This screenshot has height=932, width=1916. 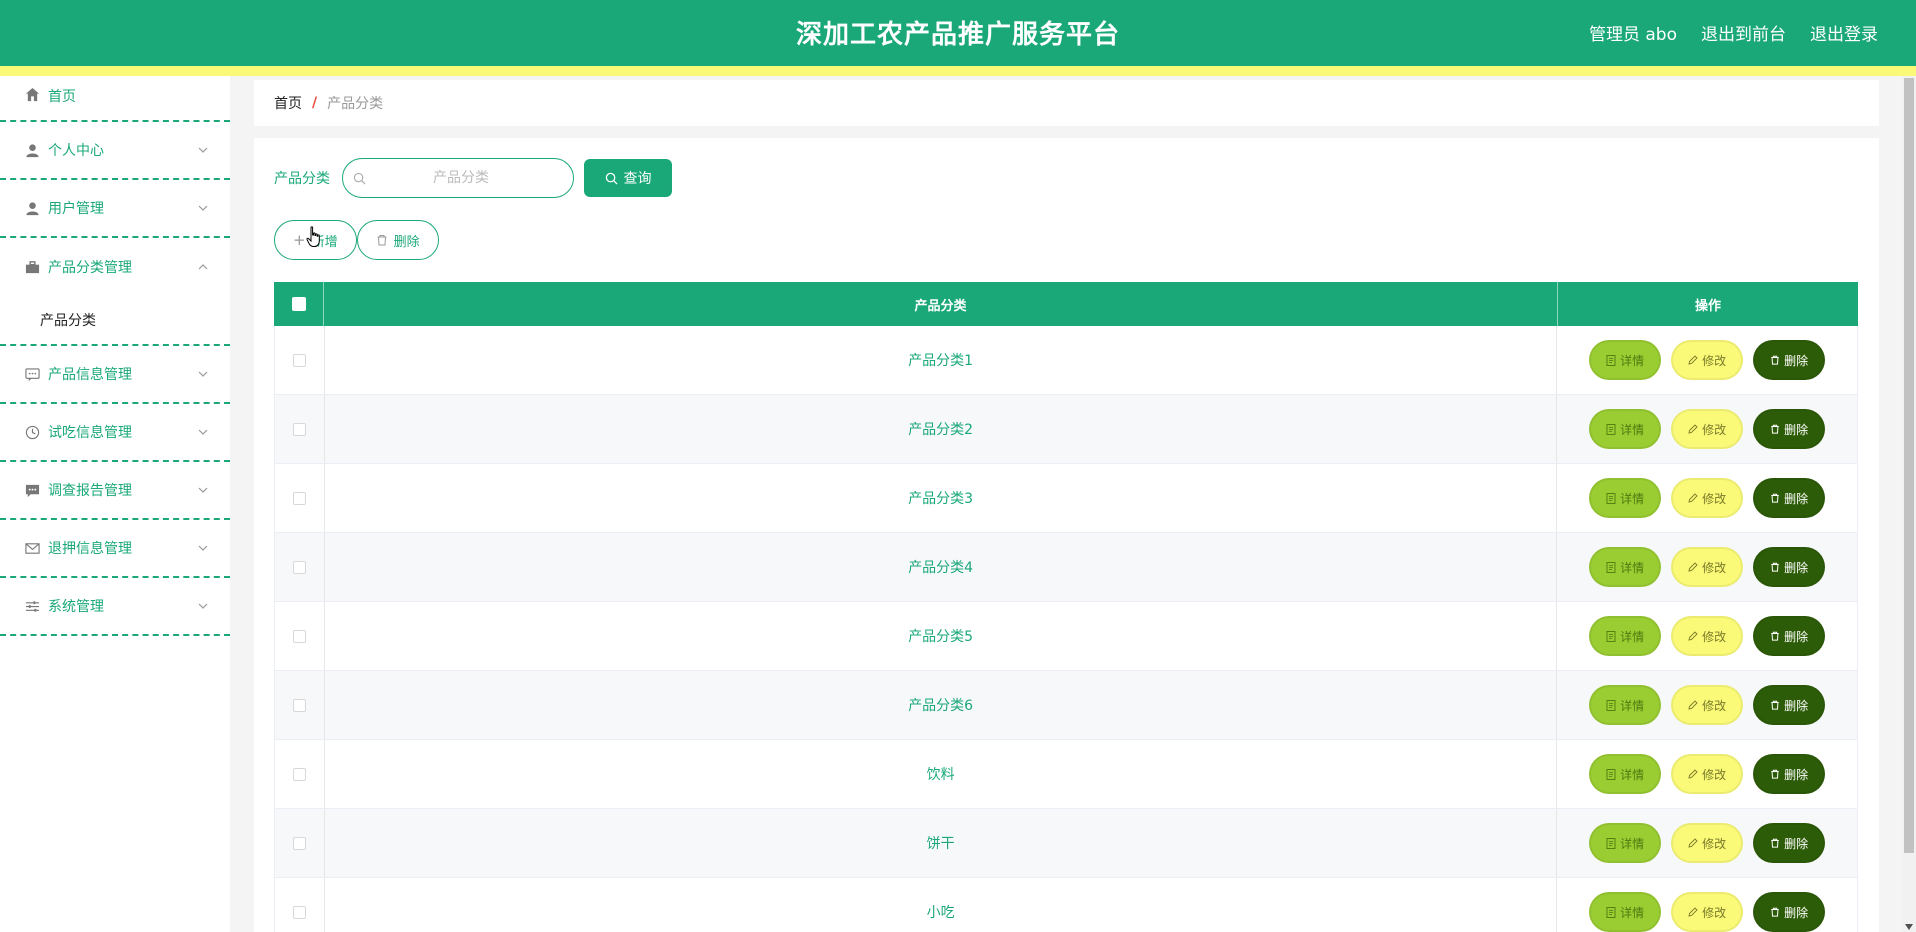 I want to click on logout-link: 退出登录, so click(x=1844, y=32).